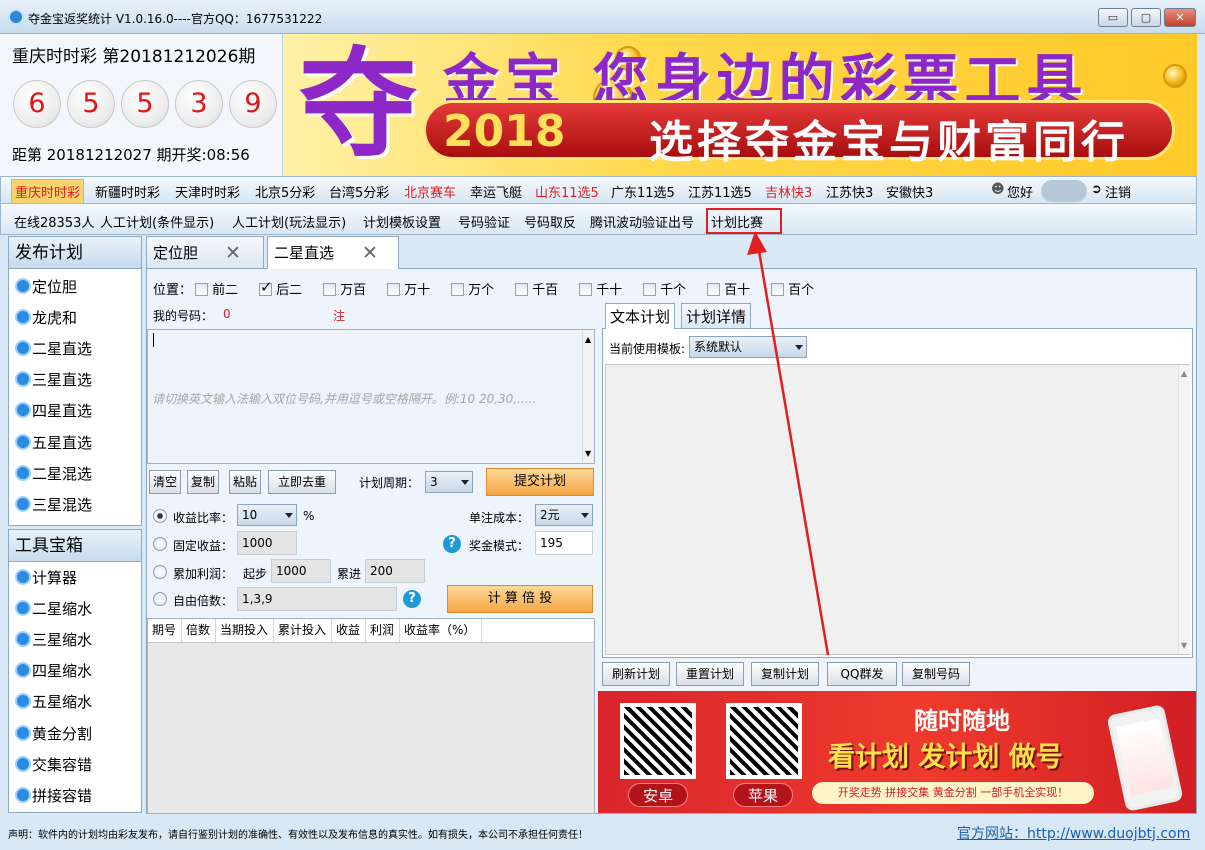 The image size is (1205, 850). I want to click on refresh-plan-button: 刷新计划, so click(636, 674).